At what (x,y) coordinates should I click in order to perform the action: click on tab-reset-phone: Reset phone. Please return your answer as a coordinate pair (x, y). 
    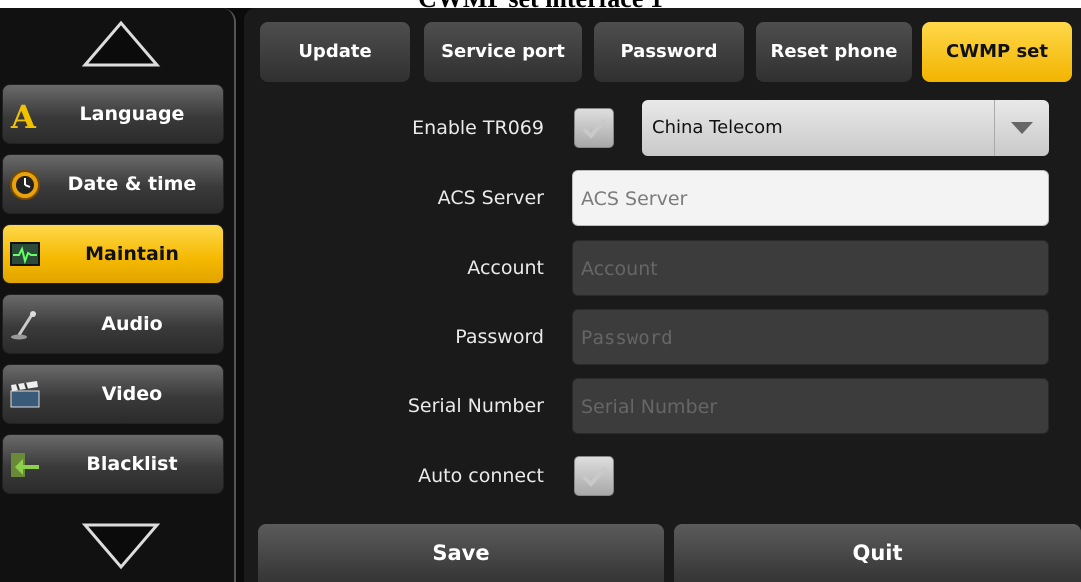
    Looking at the image, I should click on (834, 52).